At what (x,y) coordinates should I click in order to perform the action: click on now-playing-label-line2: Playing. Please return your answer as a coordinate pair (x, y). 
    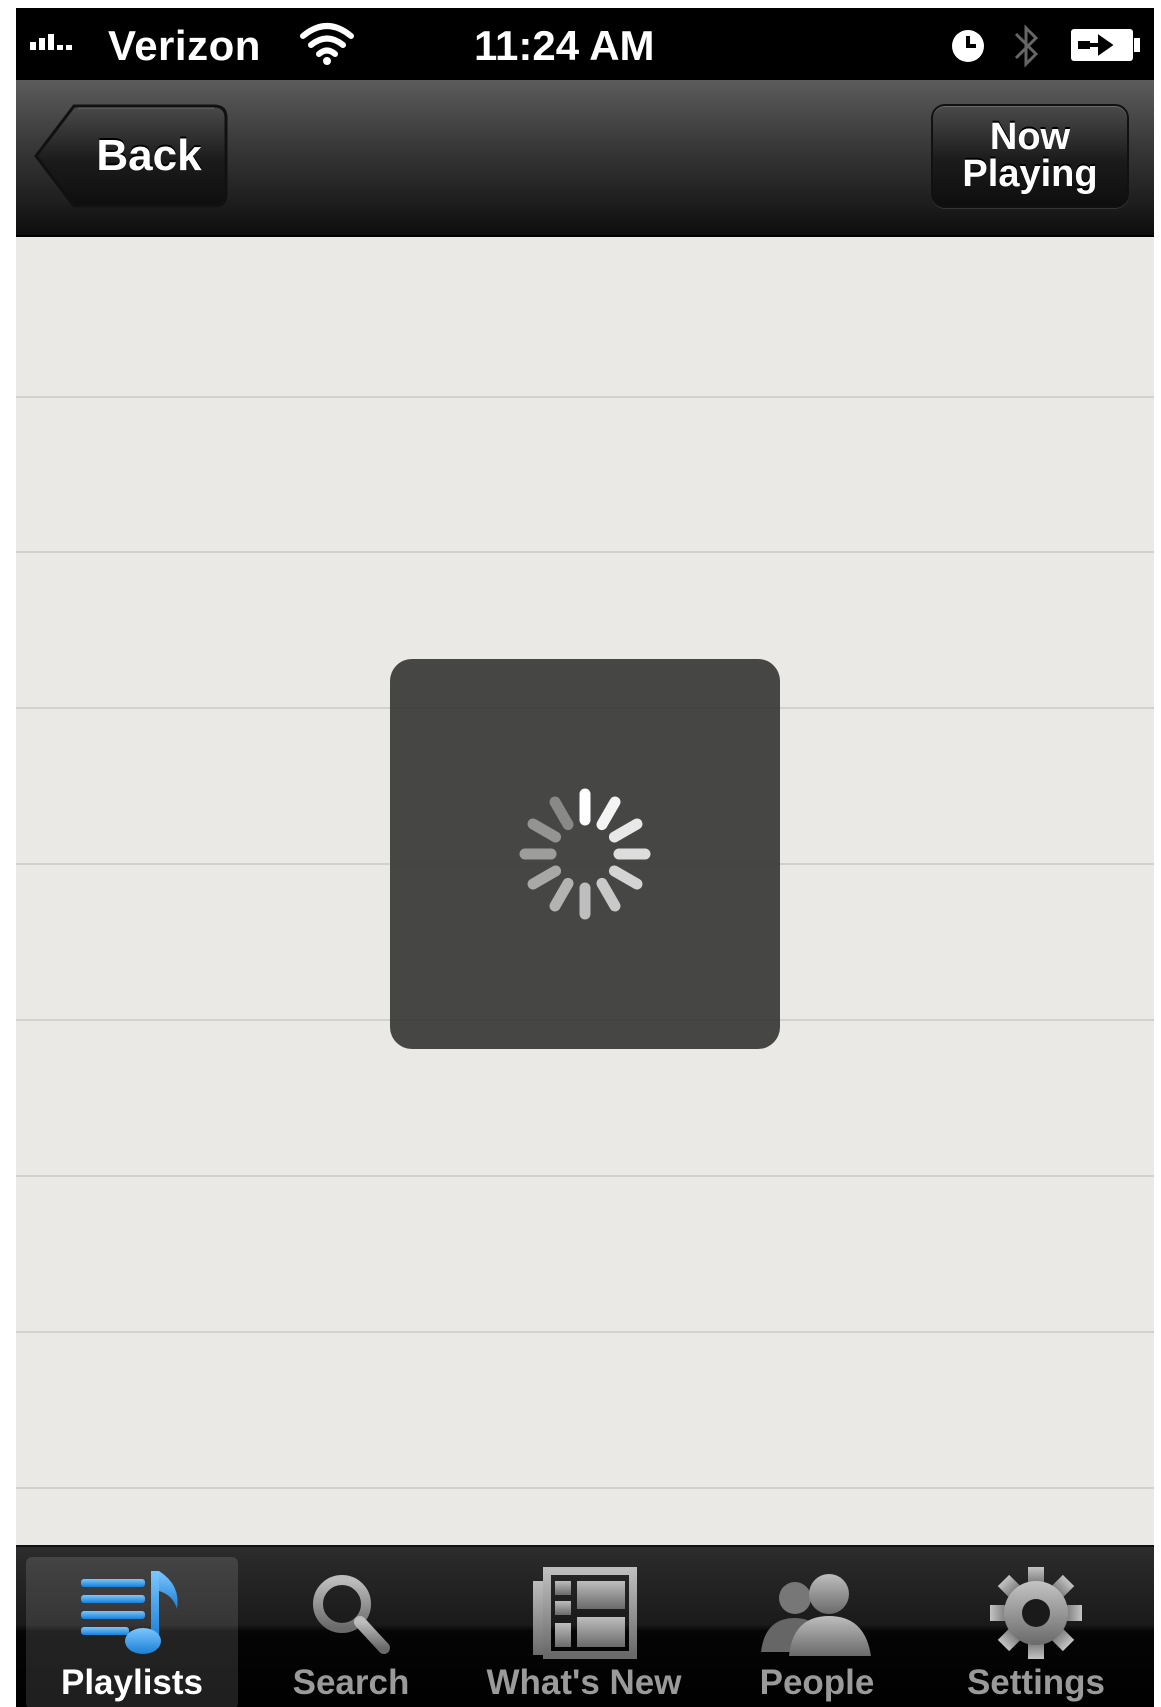
    Looking at the image, I should click on (1030, 174).